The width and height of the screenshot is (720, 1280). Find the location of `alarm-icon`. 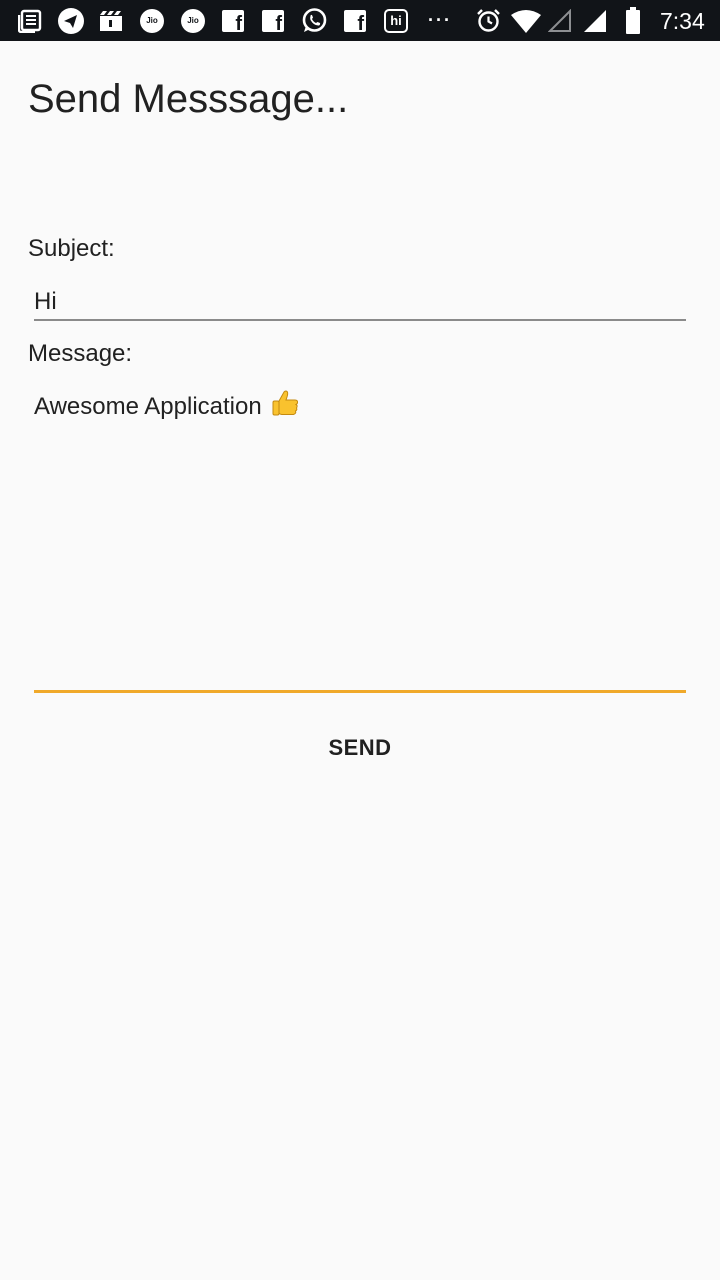

alarm-icon is located at coordinates (488, 20).